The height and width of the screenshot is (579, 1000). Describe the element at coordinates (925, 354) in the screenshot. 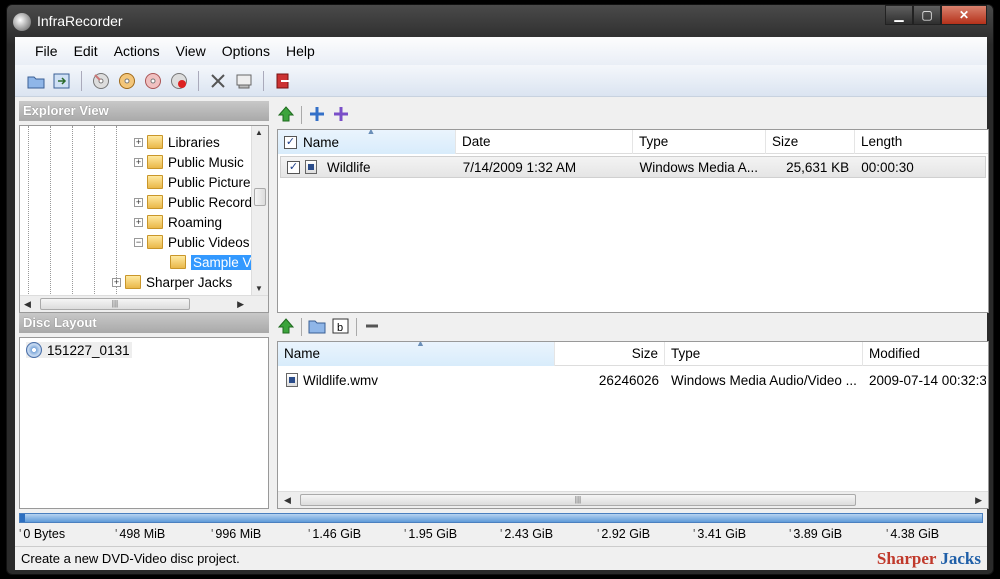

I see `column-header-modified: Modified` at that location.